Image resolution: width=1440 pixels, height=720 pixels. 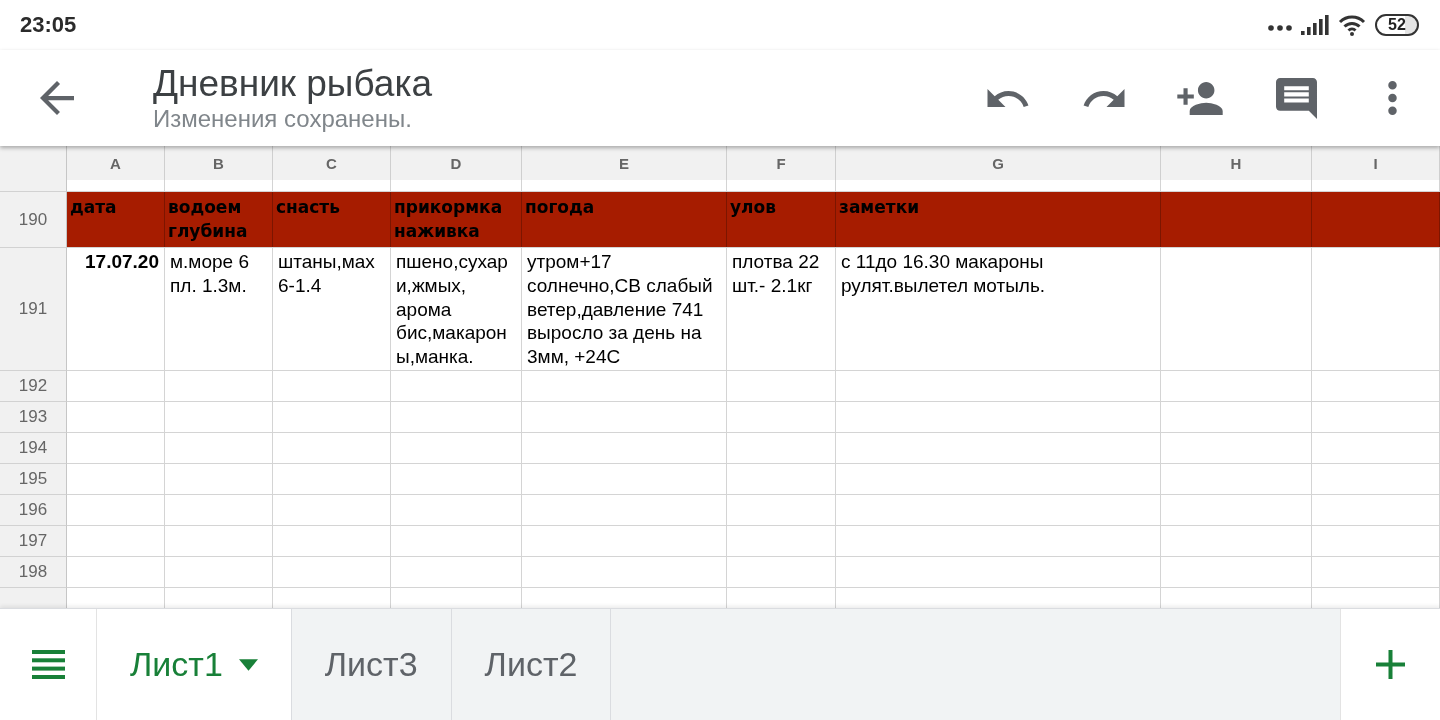 I want to click on row-number: 192, so click(x=33, y=386).